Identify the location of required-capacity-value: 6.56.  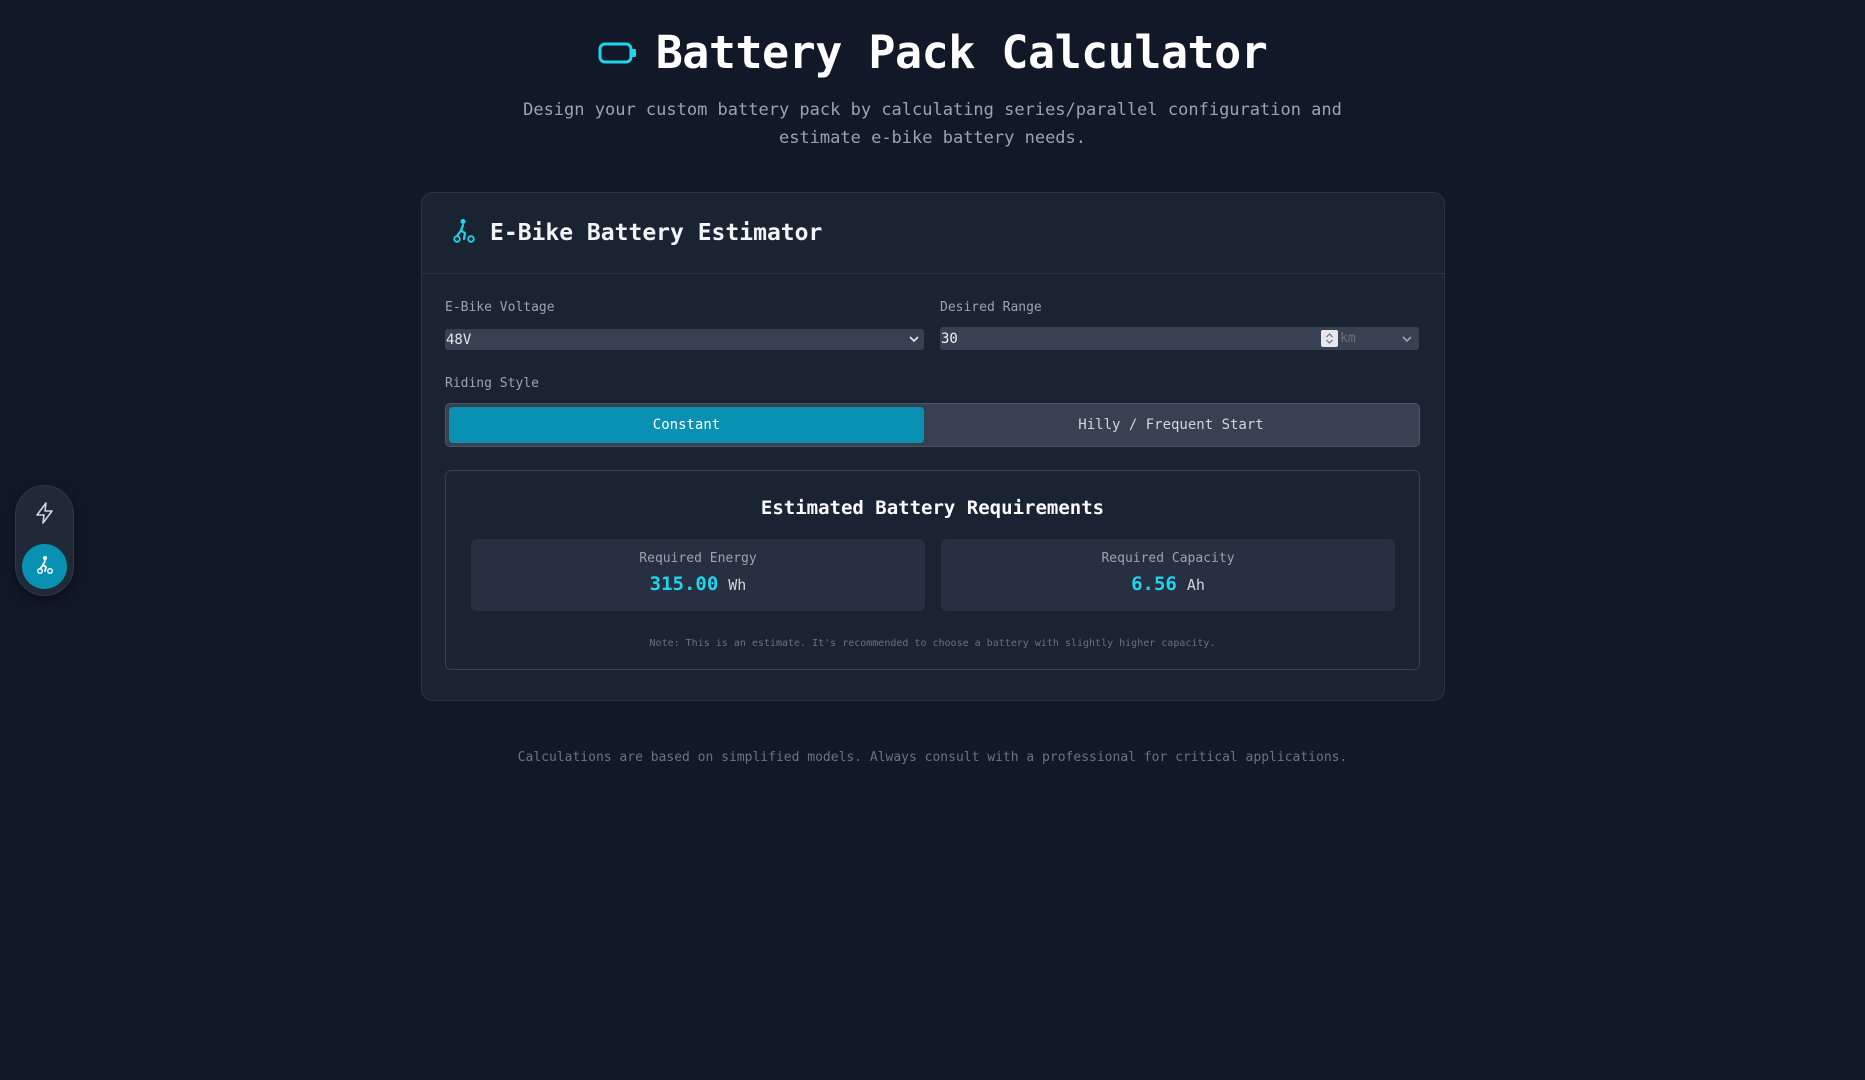
(1154, 584).